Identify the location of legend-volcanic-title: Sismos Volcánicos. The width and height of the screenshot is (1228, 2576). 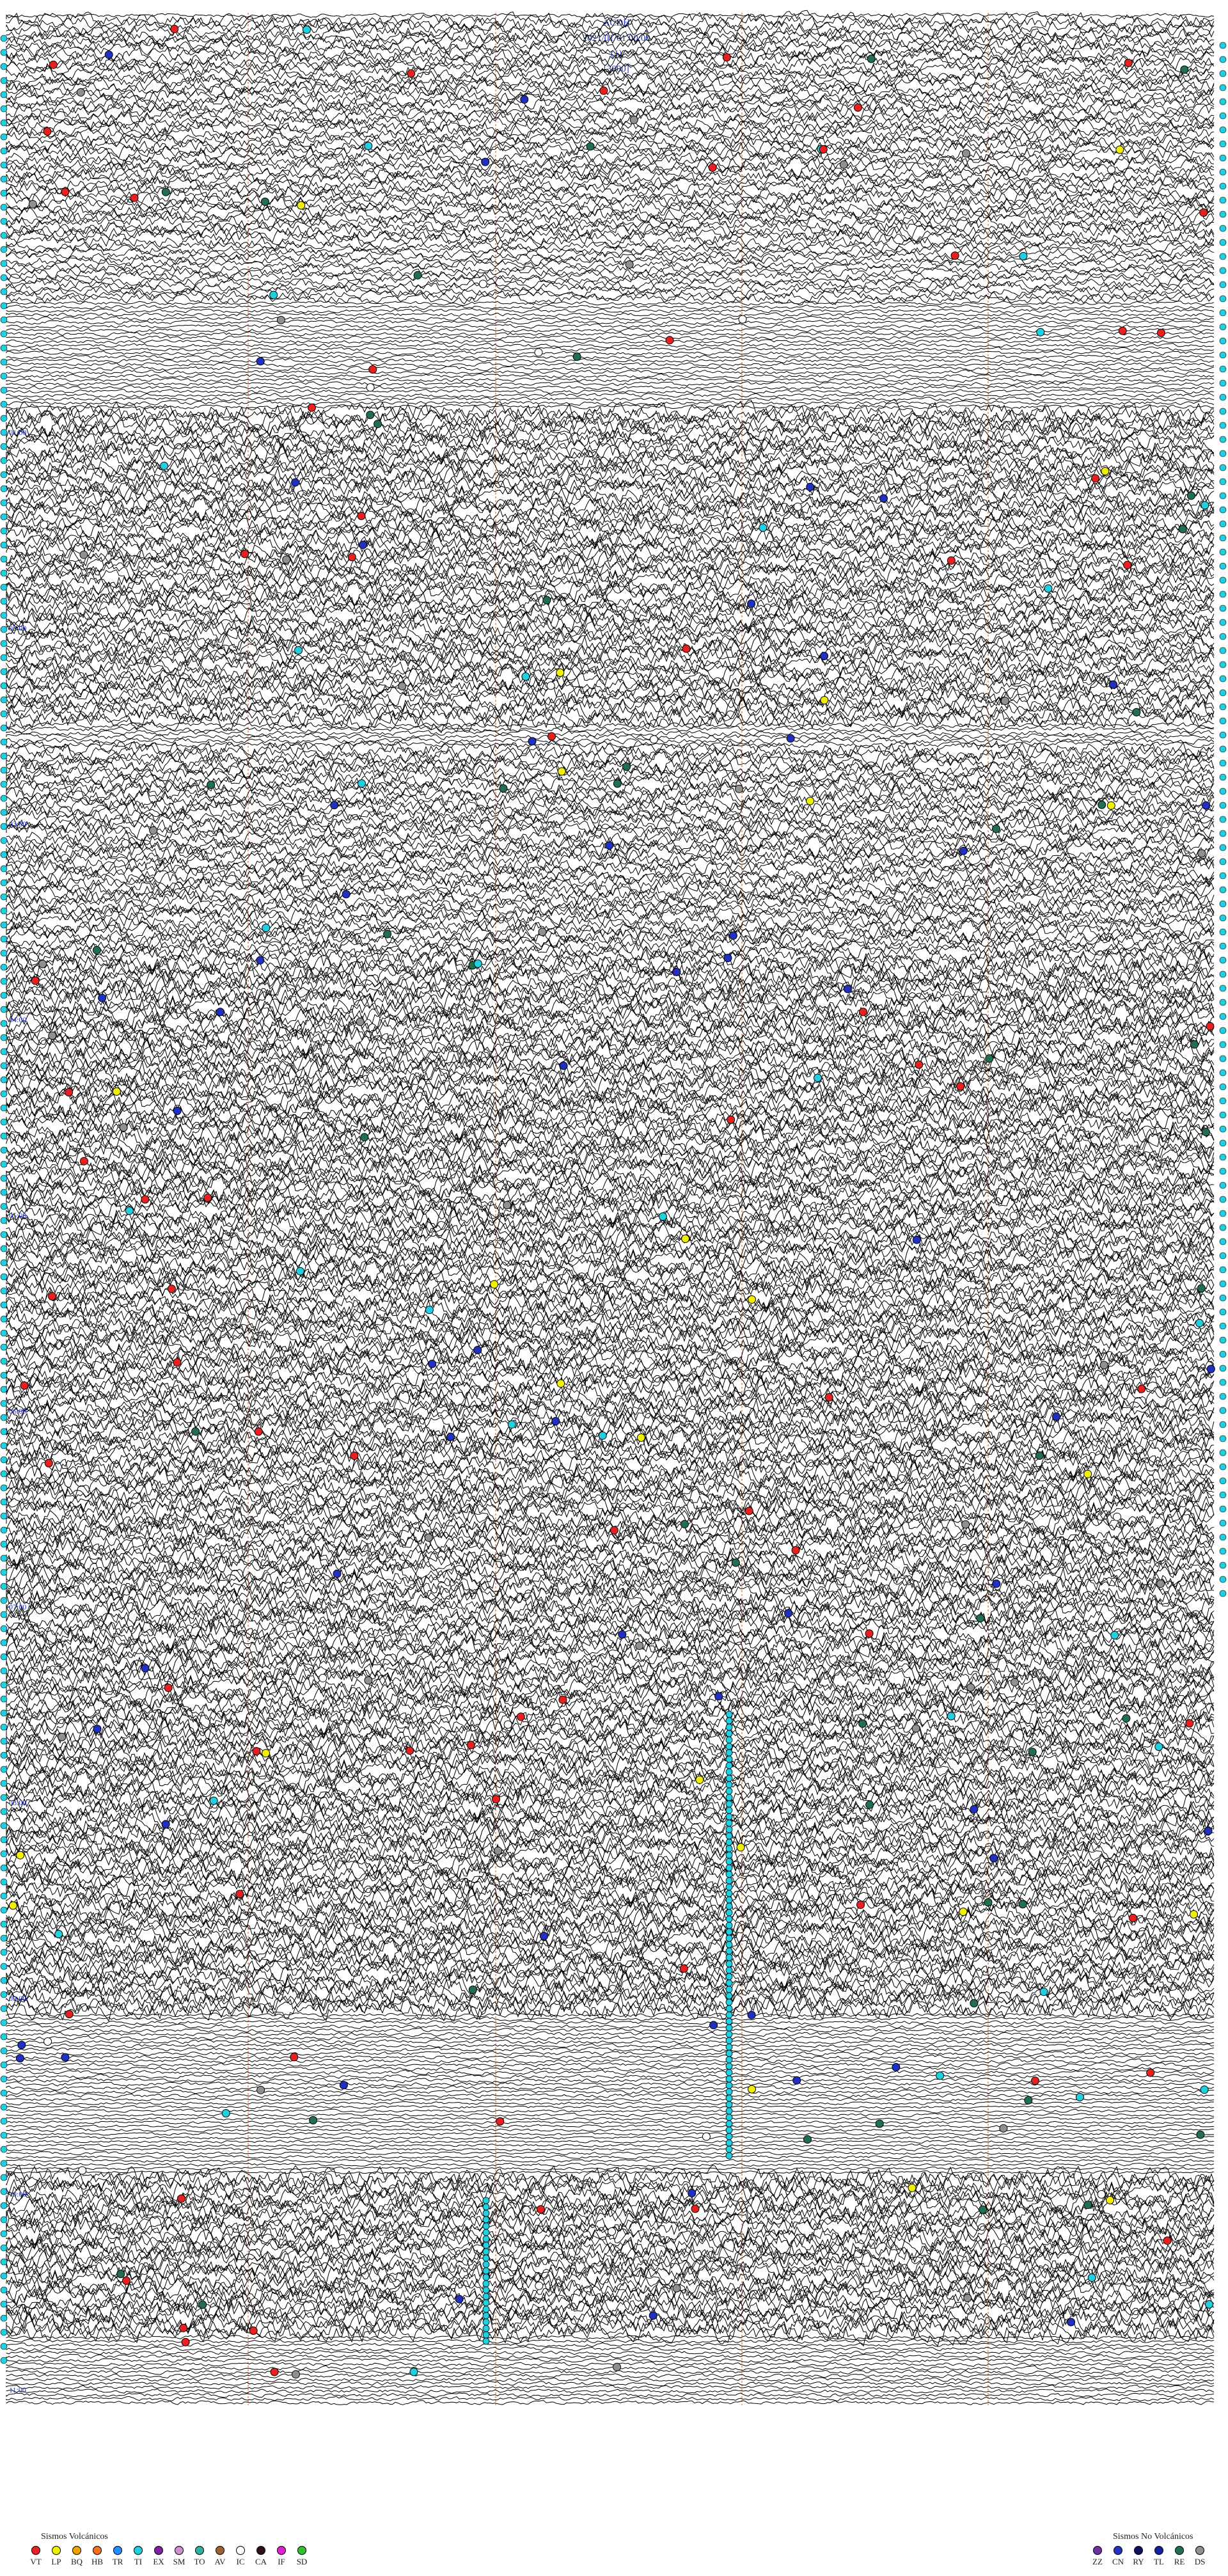
(74, 2536).